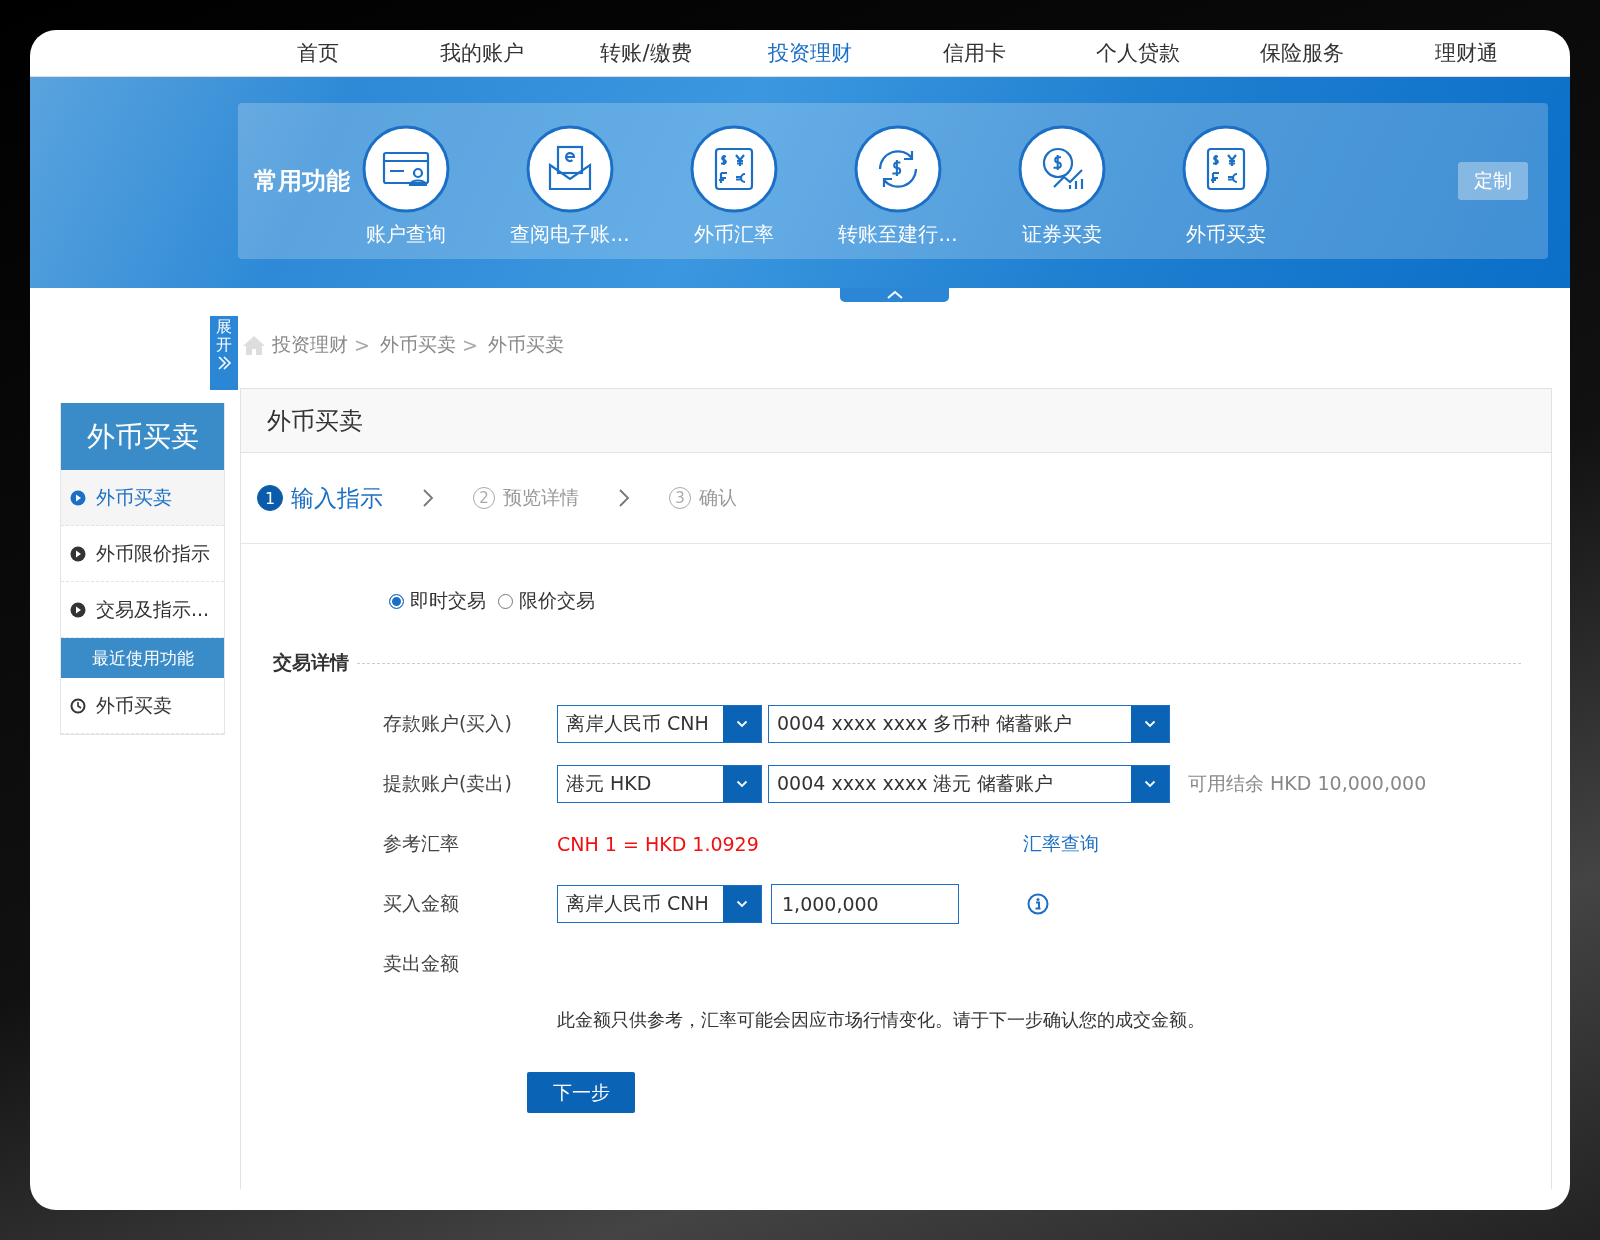 The image size is (1600, 1240). What do you see at coordinates (448, 723) in the screenshot?
I see `field-label: 存款账户(买入)` at bounding box center [448, 723].